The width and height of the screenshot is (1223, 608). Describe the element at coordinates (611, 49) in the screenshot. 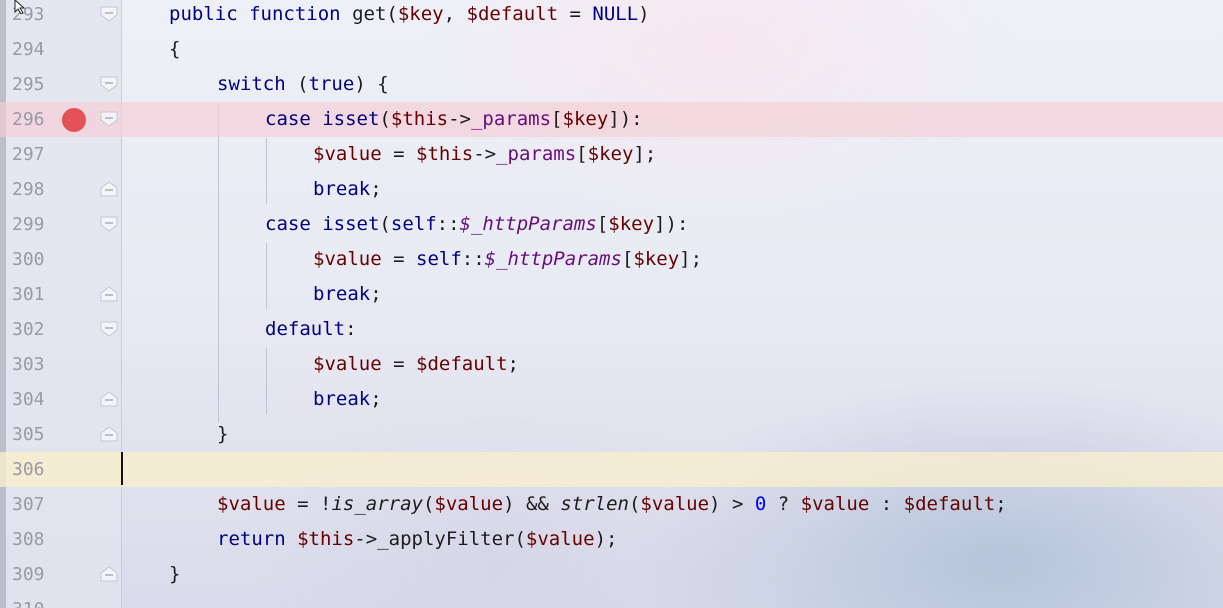

I see `code-line: 294 {` at that location.